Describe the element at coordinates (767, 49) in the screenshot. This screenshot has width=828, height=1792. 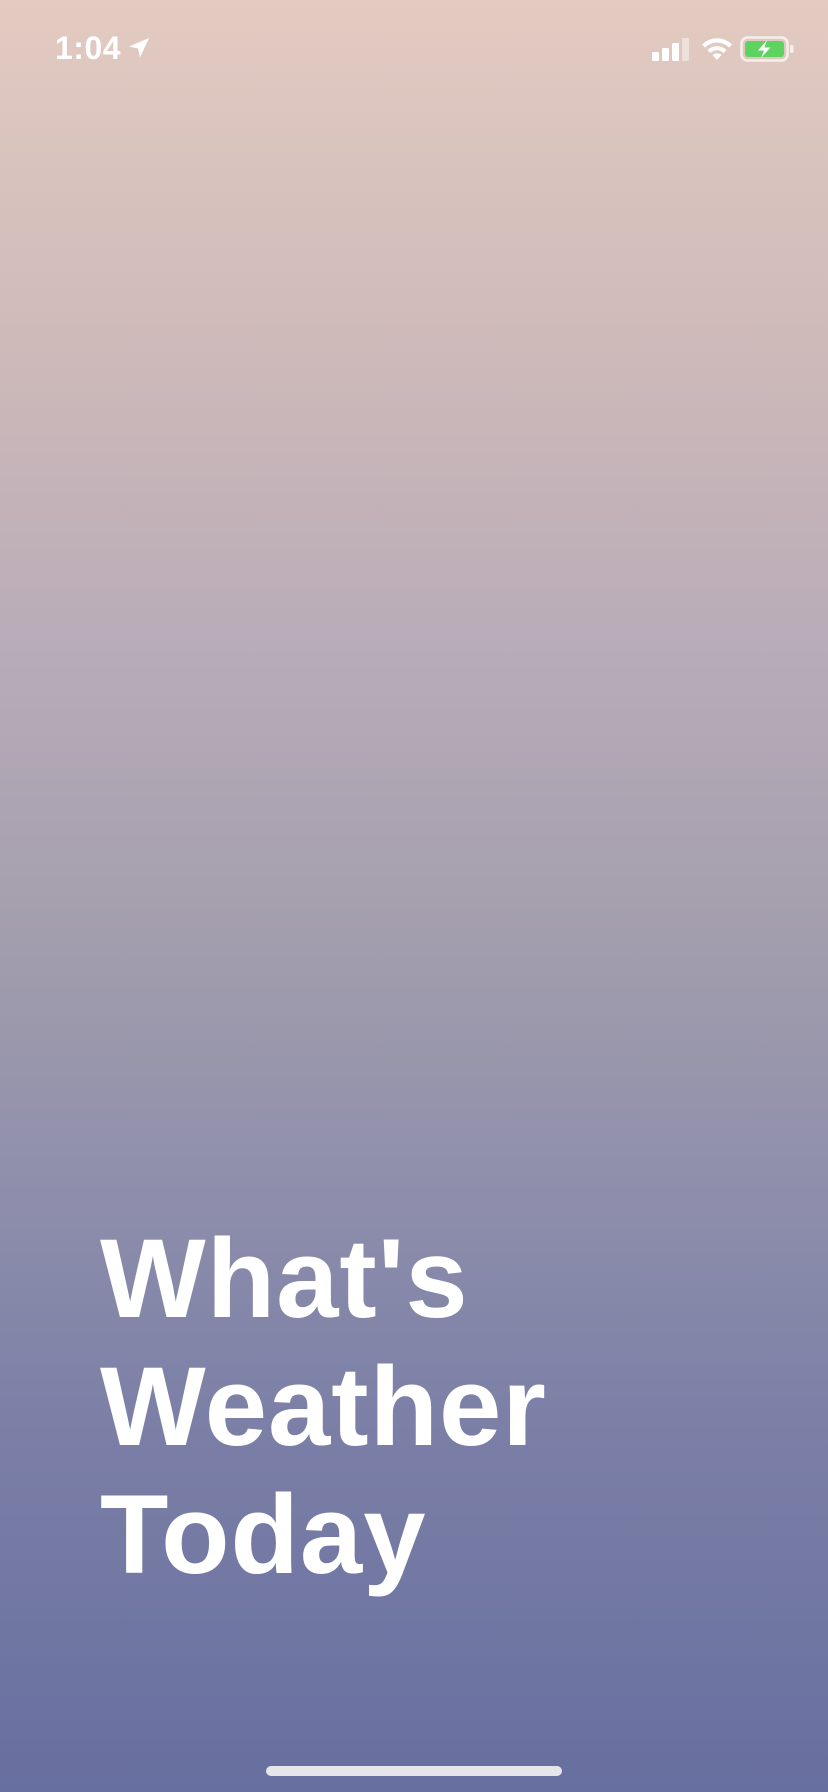
I see `battery-charging-icon` at that location.